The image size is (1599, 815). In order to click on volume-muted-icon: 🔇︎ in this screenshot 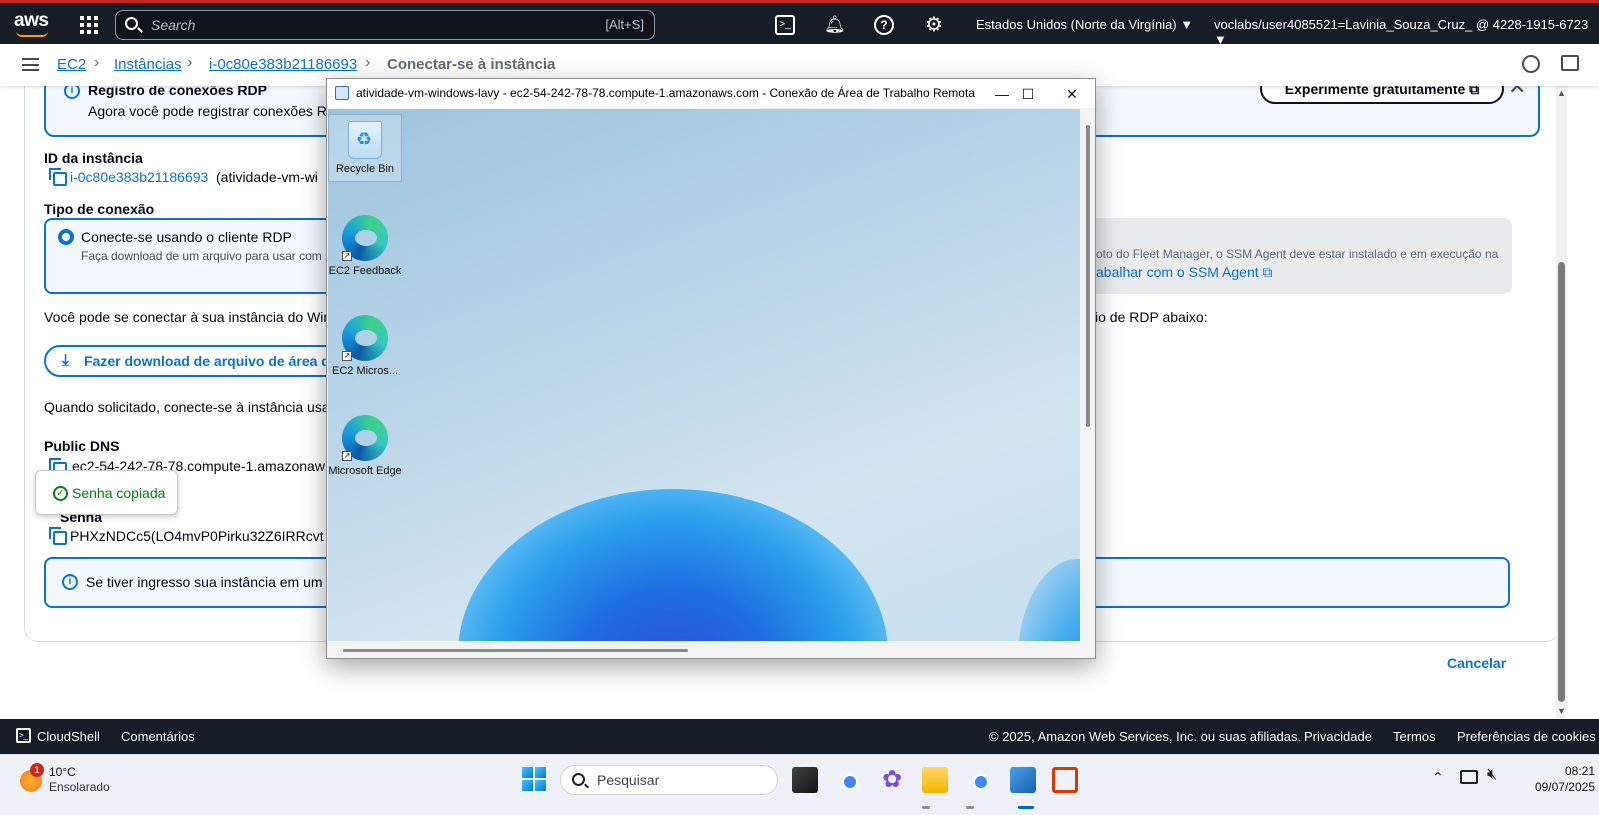, I will do `click(1492, 775)`.